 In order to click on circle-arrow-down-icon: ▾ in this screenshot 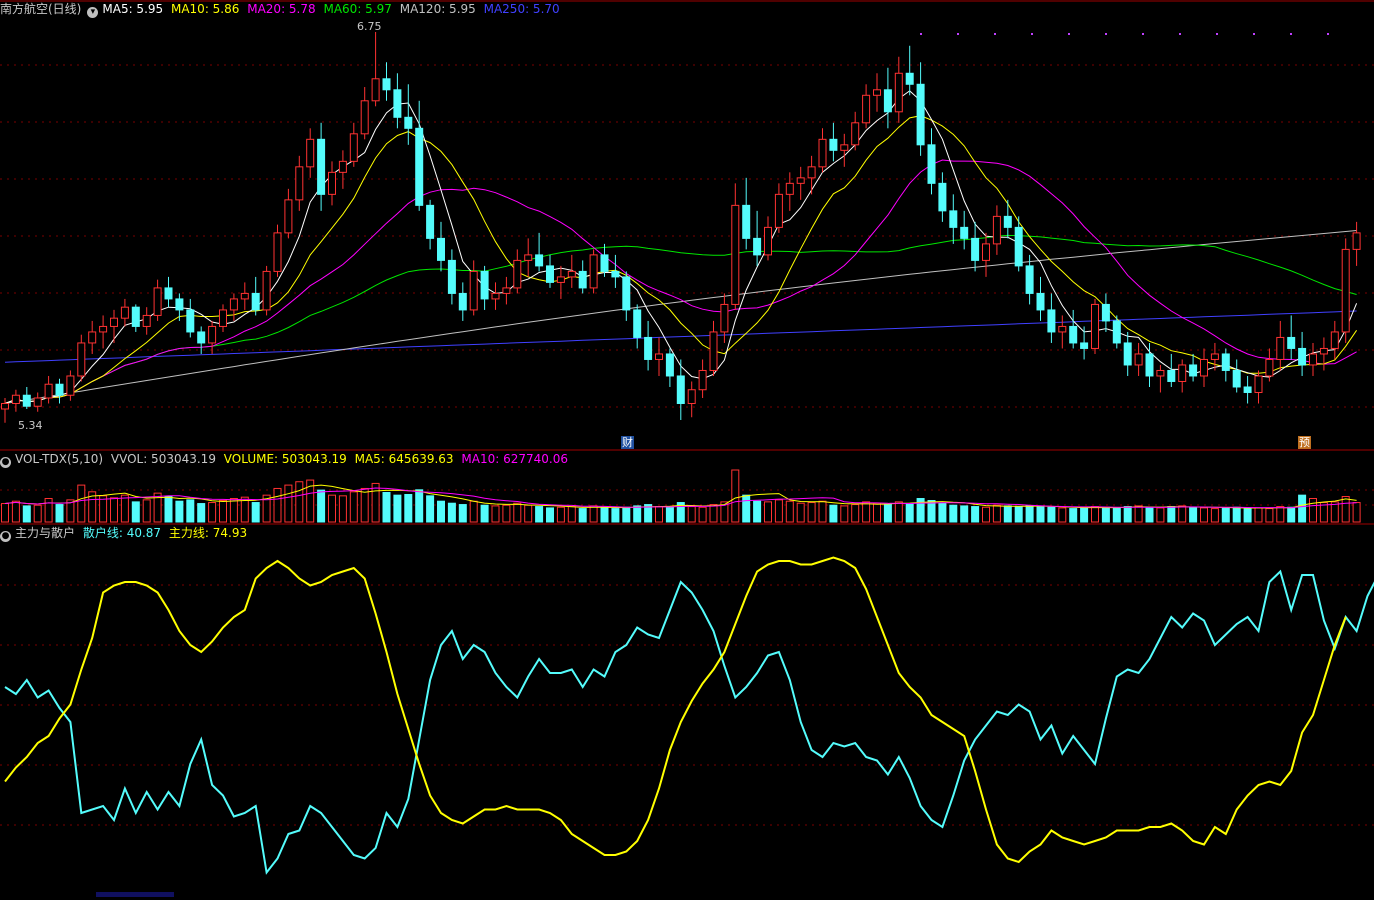, I will do `click(93, 12)`.